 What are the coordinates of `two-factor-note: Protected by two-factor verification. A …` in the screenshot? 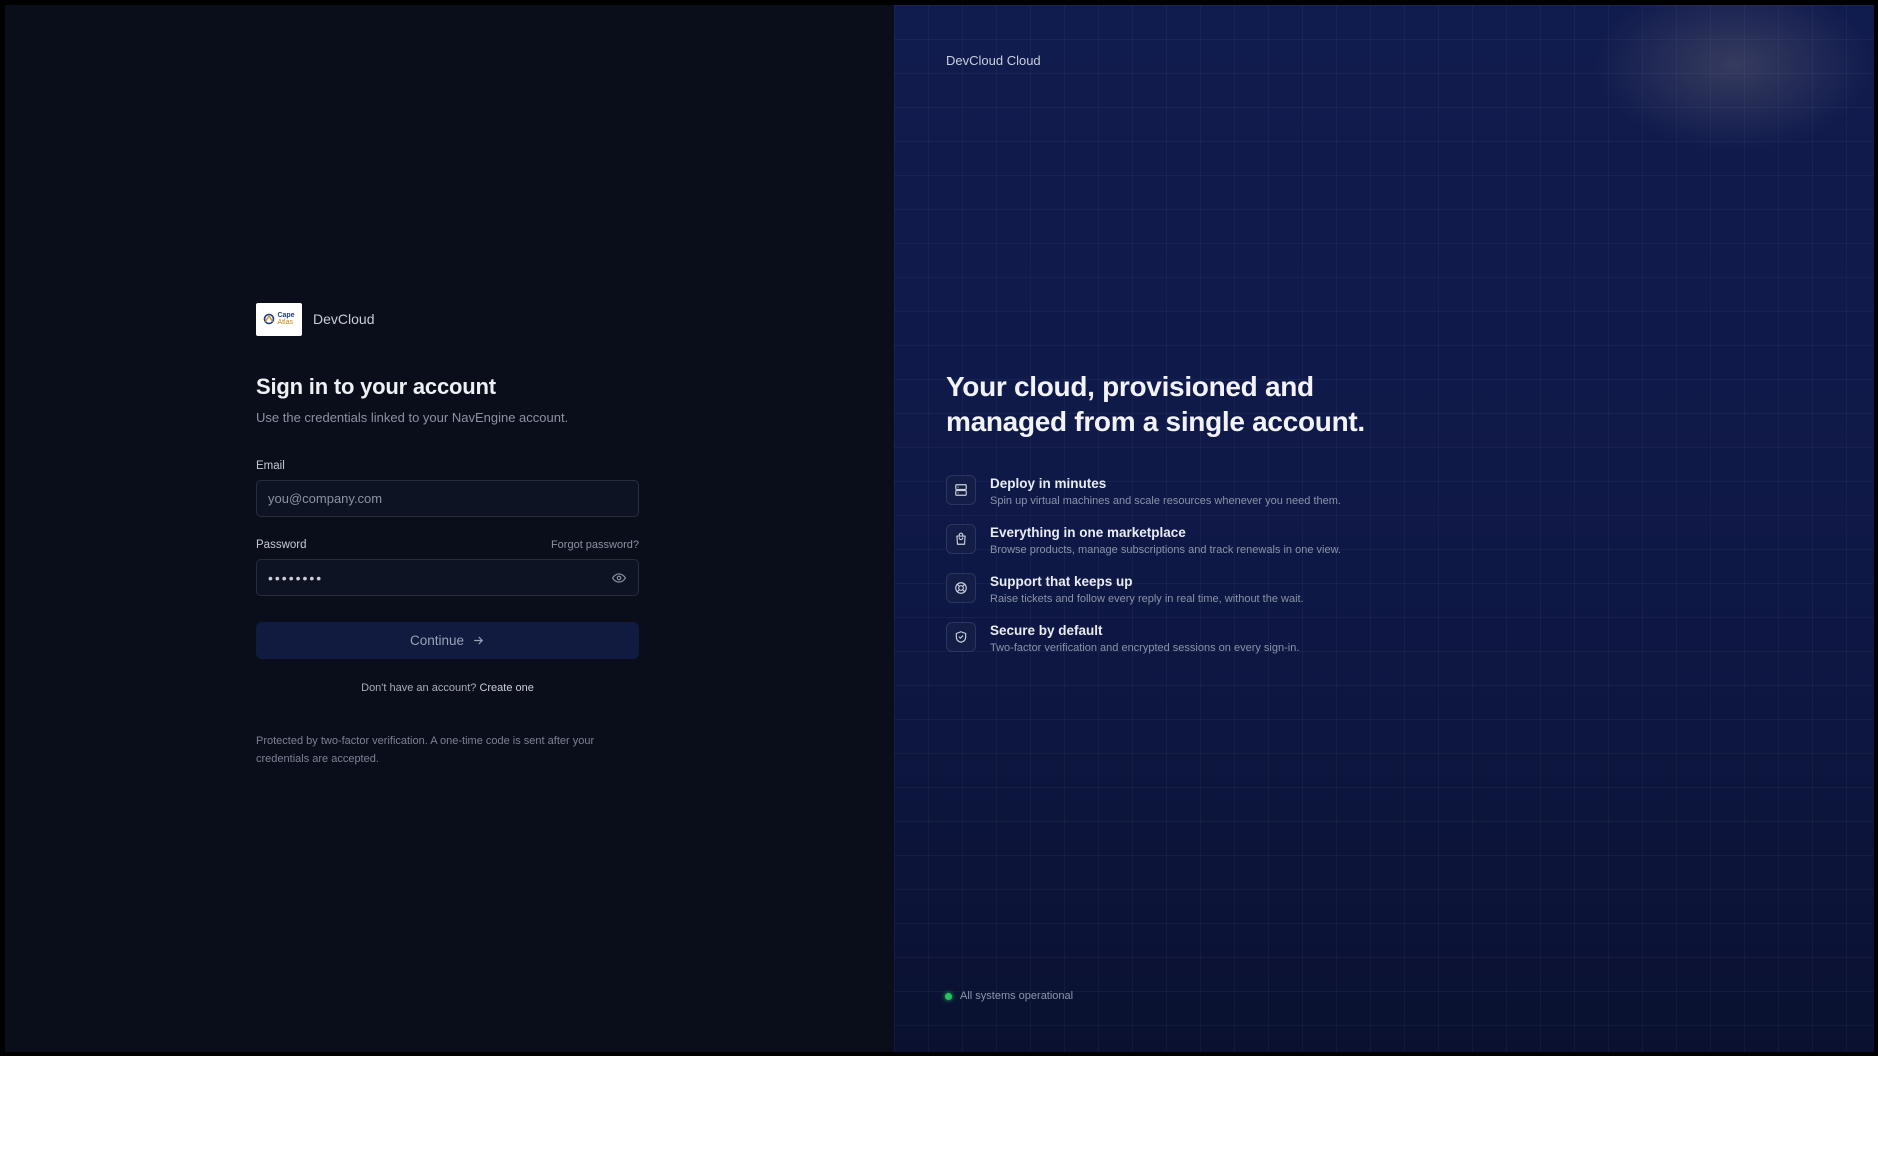 It's located at (425, 750).